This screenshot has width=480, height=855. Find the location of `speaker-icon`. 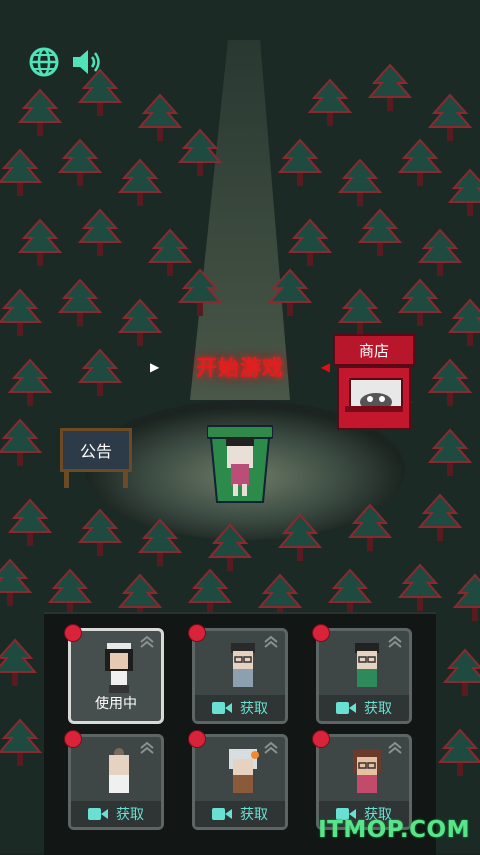

speaker-icon is located at coordinates (86, 62).